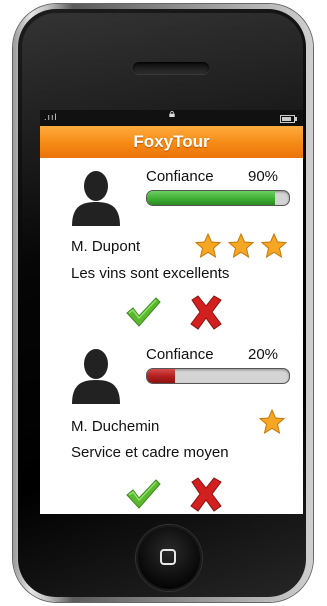 The height and width of the screenshot is (606, 327). I want to click on home-button-icon, so click(169, 558).